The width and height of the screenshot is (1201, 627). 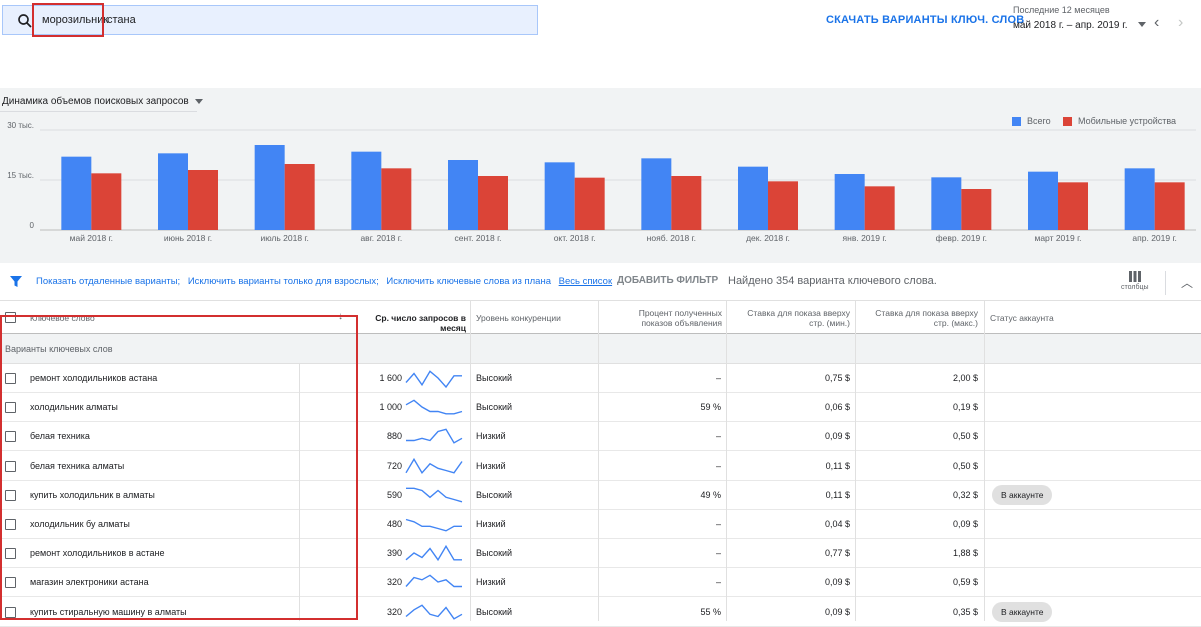 What do you see at coordinates (10, 317) in the screenshot?
I see `select-all-checkbox` at bounding box center [10, 317].